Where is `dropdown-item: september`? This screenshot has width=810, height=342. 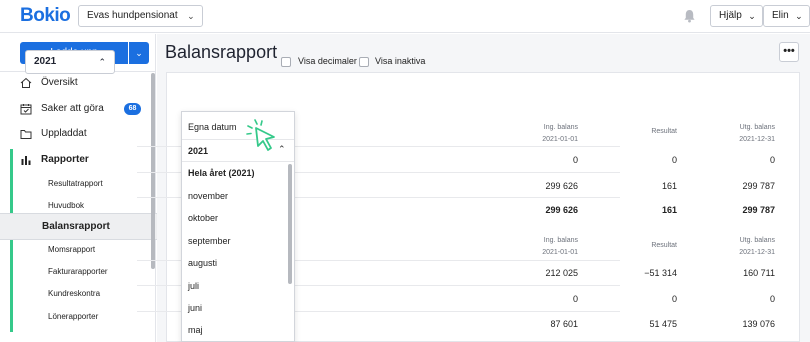 dropdown-item: september is located at coordinates (209, 241).